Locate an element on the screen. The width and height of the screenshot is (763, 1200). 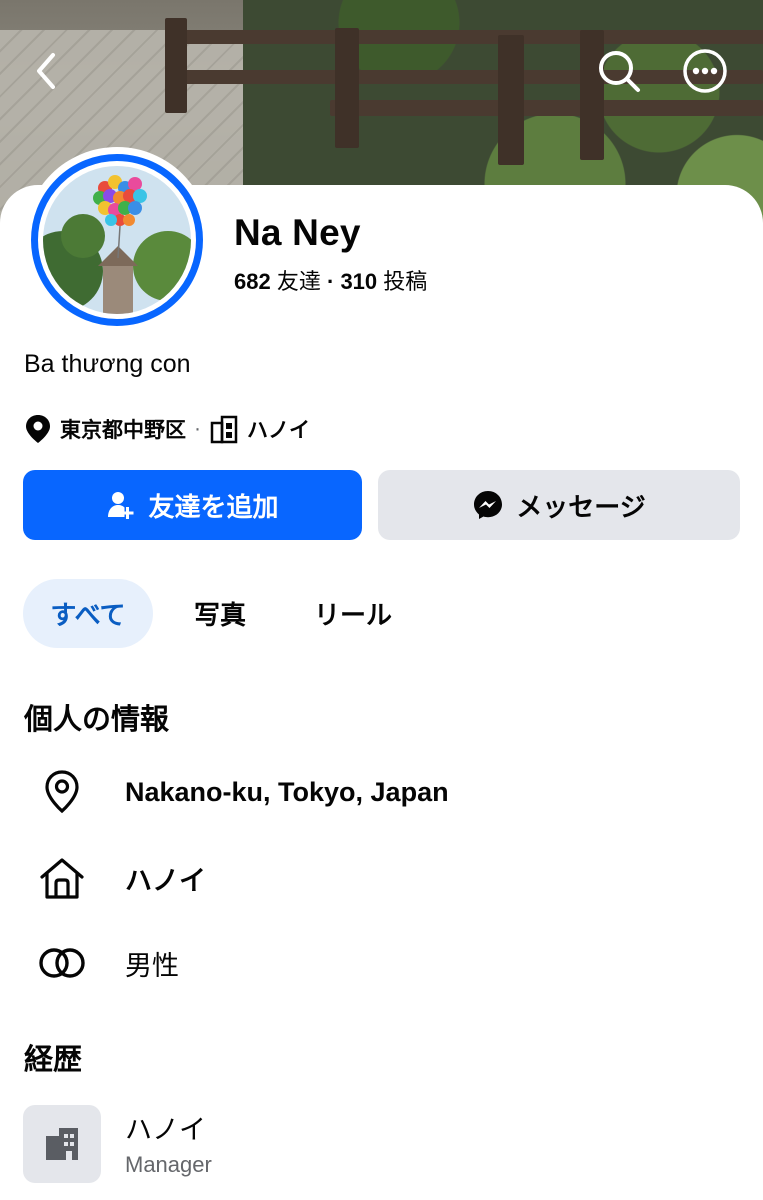
posts-count: 310 is located at coordinates (359, 281).